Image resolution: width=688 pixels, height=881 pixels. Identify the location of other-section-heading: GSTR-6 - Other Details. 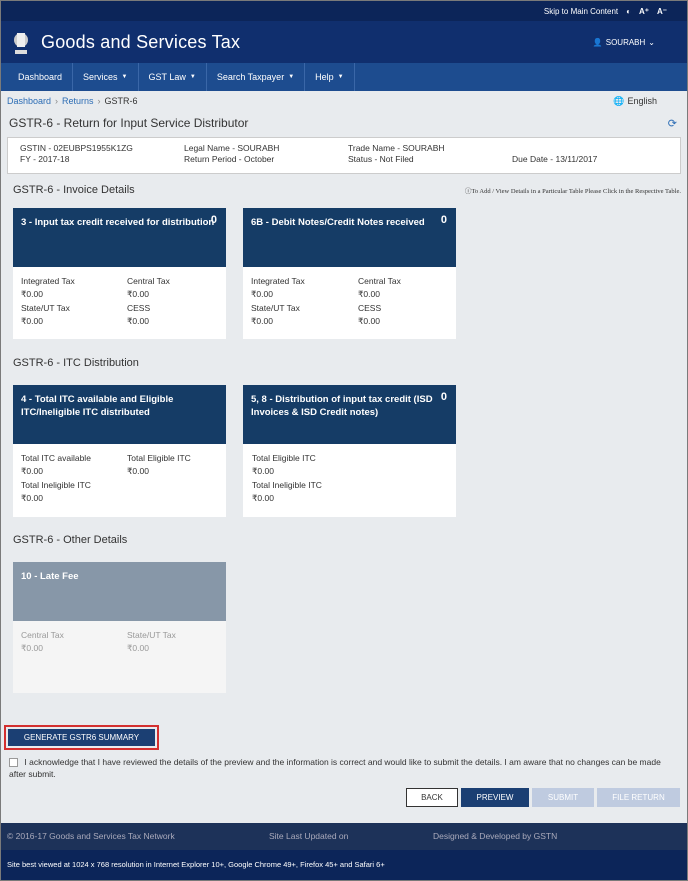
(70, 540).